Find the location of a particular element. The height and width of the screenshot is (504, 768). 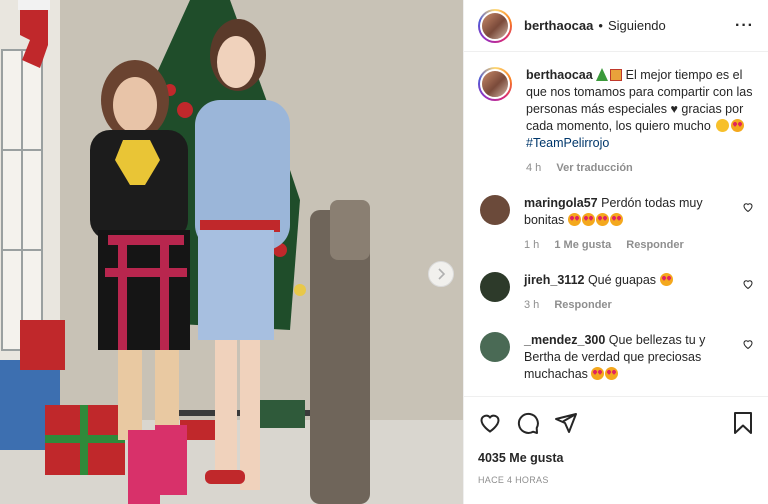

gift-emoji-icon is located at coordinates (616, 75).